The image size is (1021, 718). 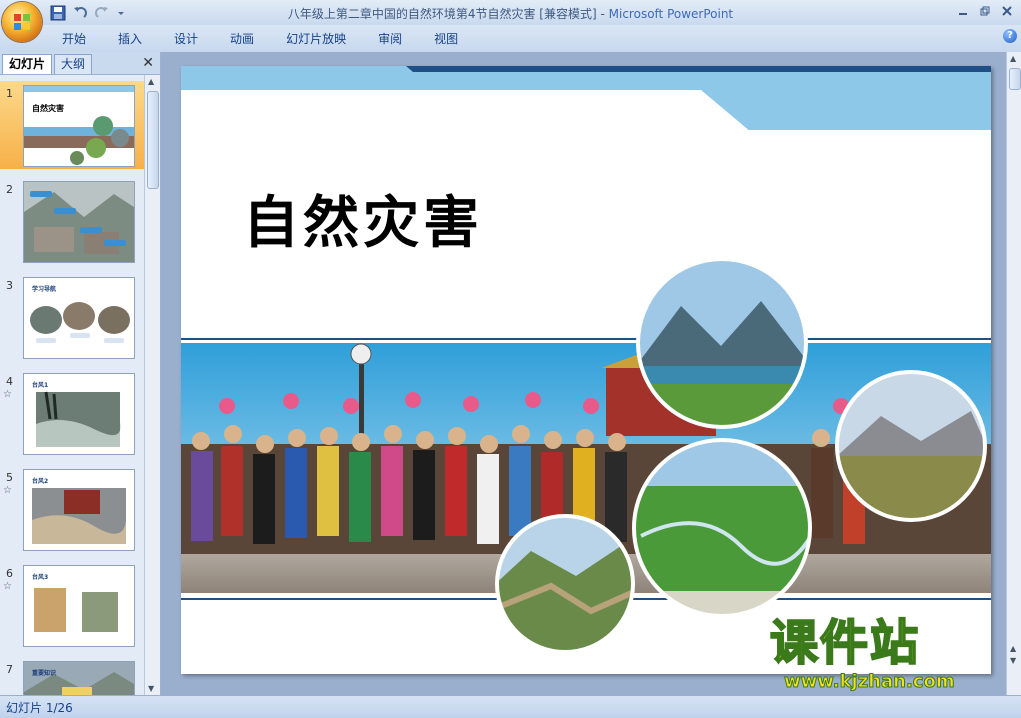 I want to click on ribbon-tabs: 开始 插入 设计 动画 幻灯片放映 审阅 视图, so click(x=260, y=39).